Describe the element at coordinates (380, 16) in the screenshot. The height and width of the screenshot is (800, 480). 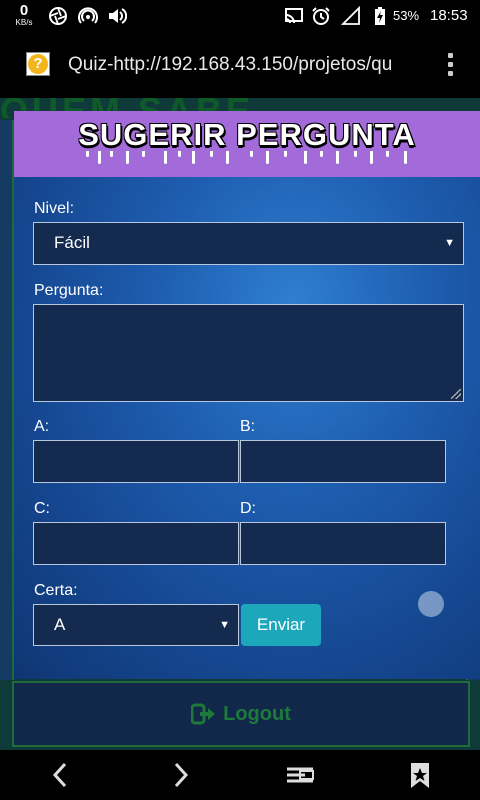
I see `battery-charging-icon` at that location.